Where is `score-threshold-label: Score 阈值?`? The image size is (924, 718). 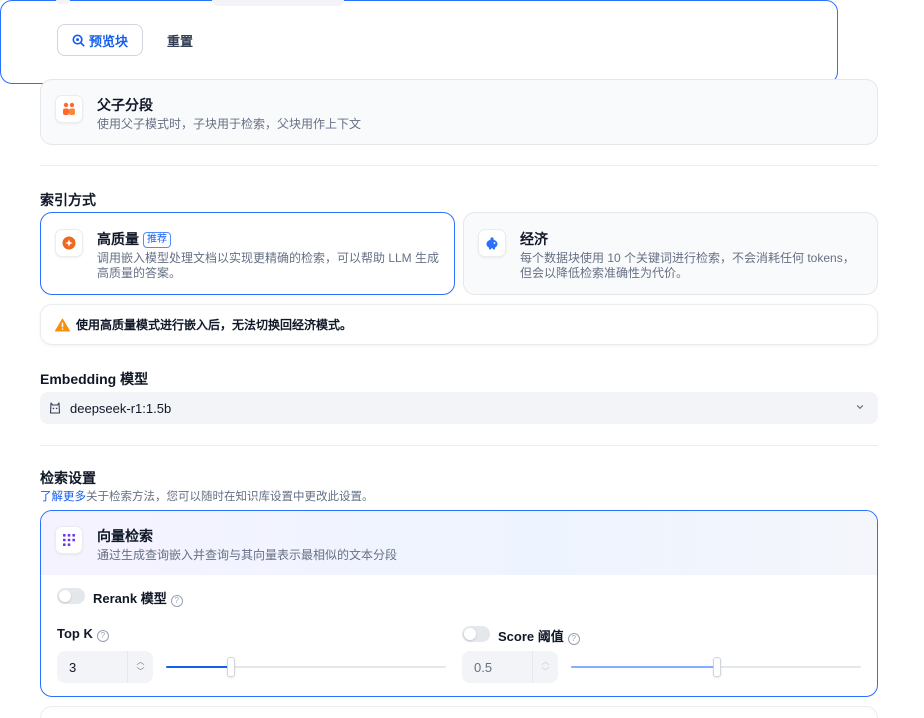
score-threshold-label: Score 阈值? is located at coordinates (539, 635).